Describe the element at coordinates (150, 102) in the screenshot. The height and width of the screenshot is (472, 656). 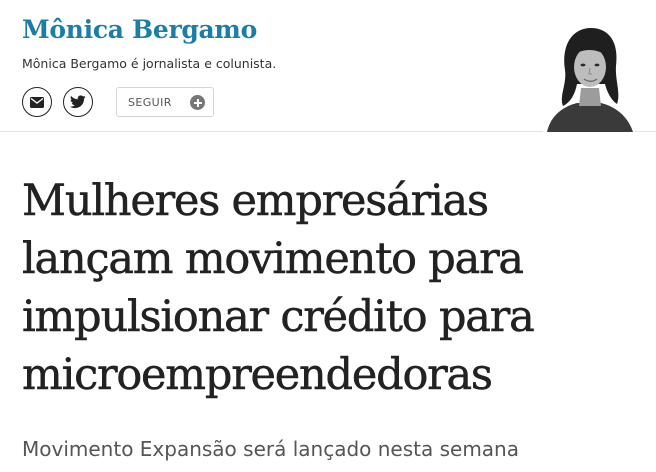
I see `follow-label: SEGUIR` at that location.